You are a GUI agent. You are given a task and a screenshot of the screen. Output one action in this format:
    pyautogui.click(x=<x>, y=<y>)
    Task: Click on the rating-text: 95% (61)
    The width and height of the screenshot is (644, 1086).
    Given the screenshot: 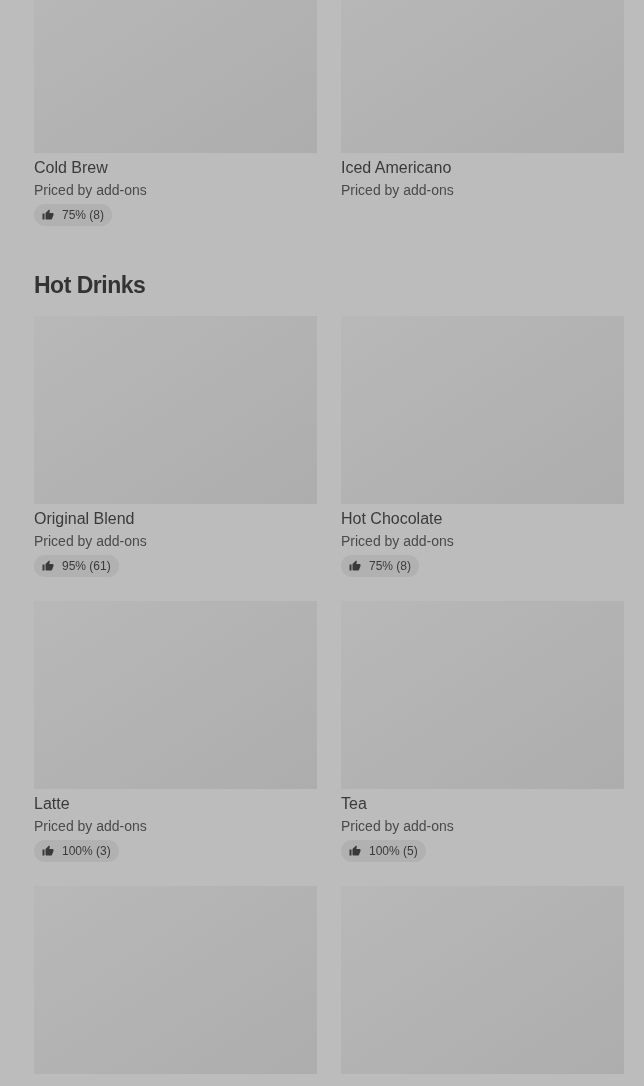 What is the action you would take?
    pyautogui.click(x=86, y=566)
    